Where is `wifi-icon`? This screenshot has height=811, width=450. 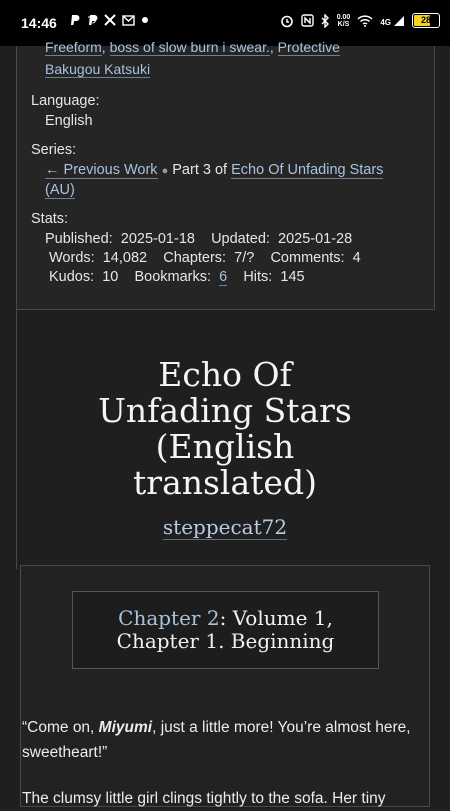 wifi-icon is located at coordinates (365, 20).